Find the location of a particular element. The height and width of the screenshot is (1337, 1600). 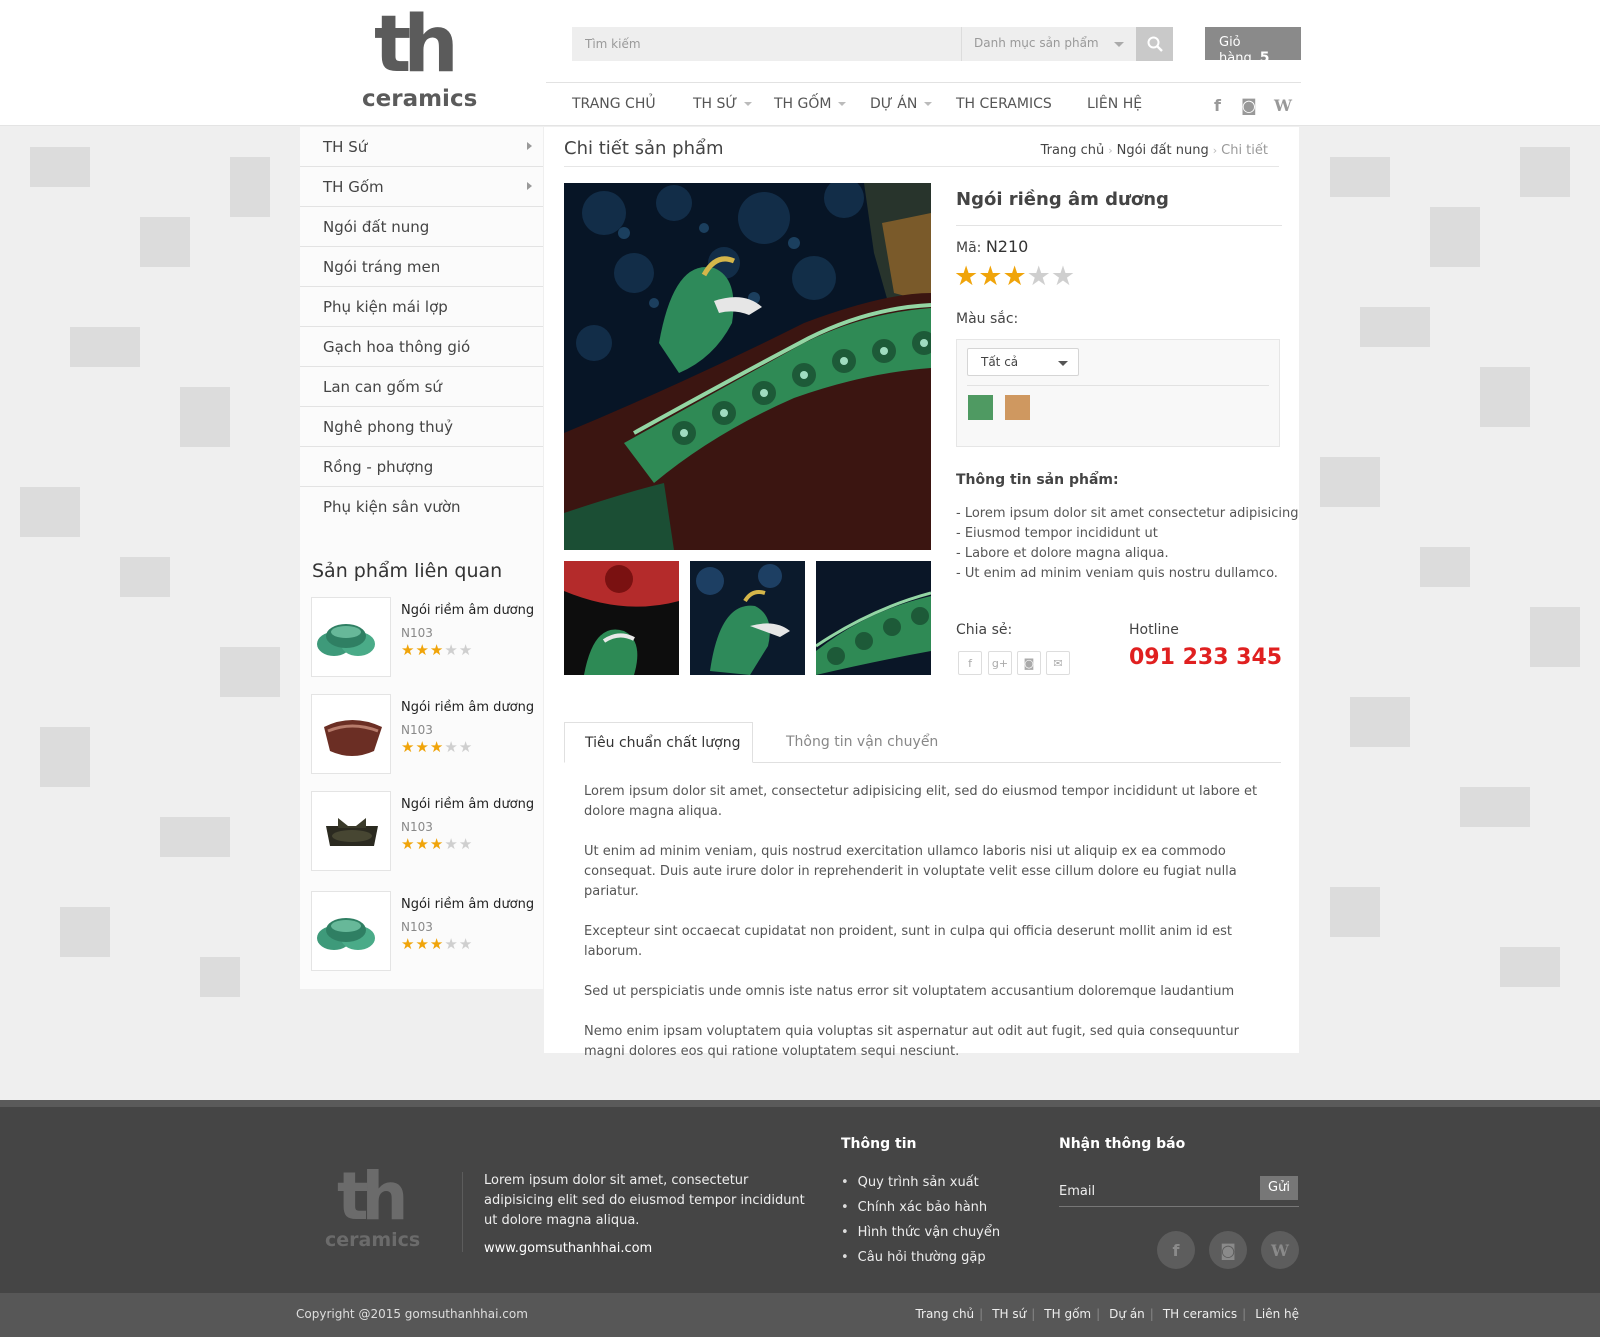

nav-label: TH SỨ is located at coordinates (715, 104).